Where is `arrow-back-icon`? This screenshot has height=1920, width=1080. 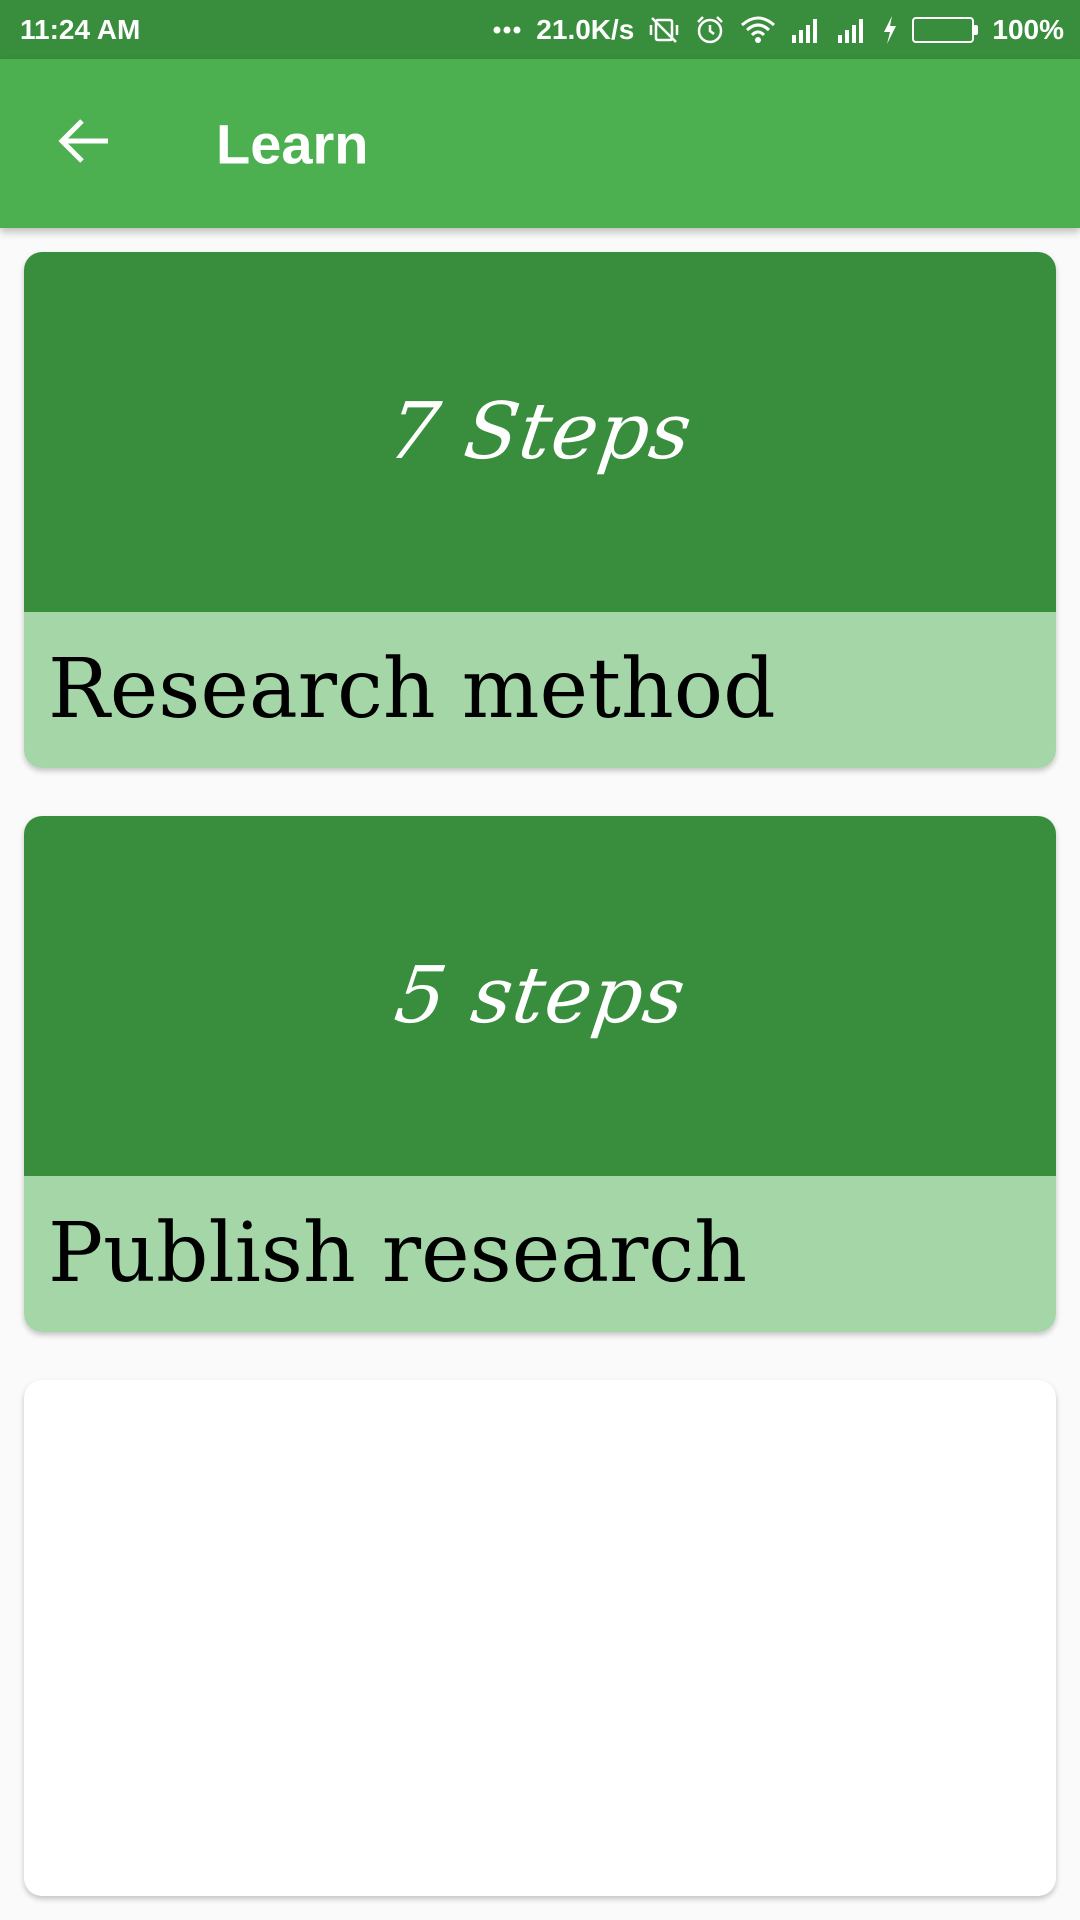
arrow-back-icon is located at coordinates (84, 143).